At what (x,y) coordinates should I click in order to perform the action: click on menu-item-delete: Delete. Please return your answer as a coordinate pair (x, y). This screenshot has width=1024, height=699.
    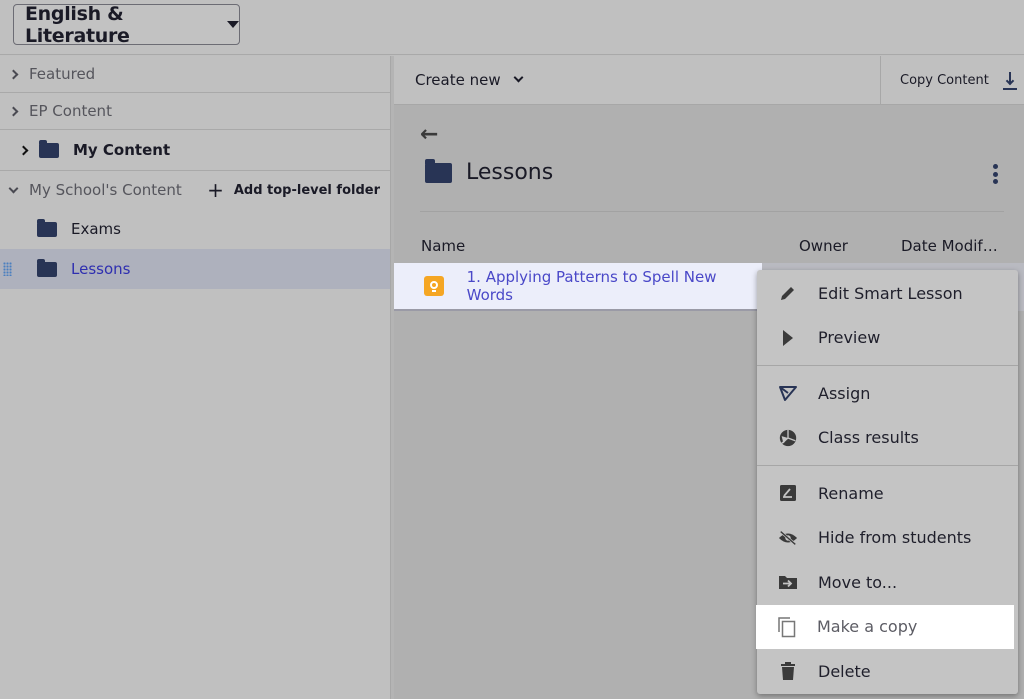
    Looking at the image, I should click on (887, 671).